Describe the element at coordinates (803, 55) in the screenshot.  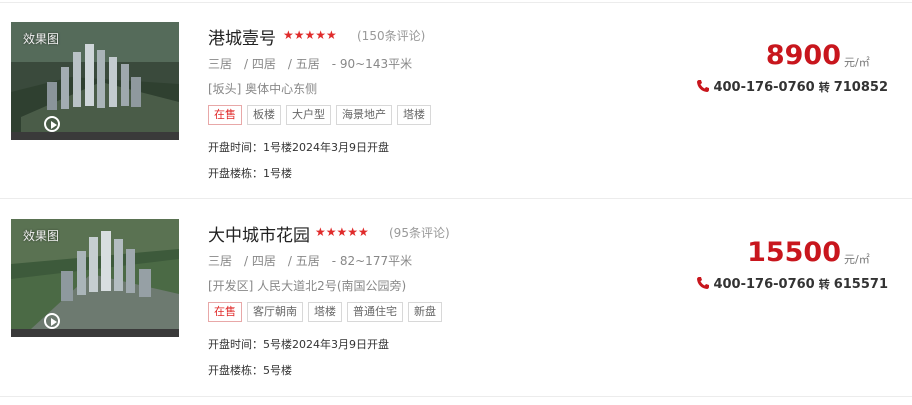
I see `price: 8900` at that location.